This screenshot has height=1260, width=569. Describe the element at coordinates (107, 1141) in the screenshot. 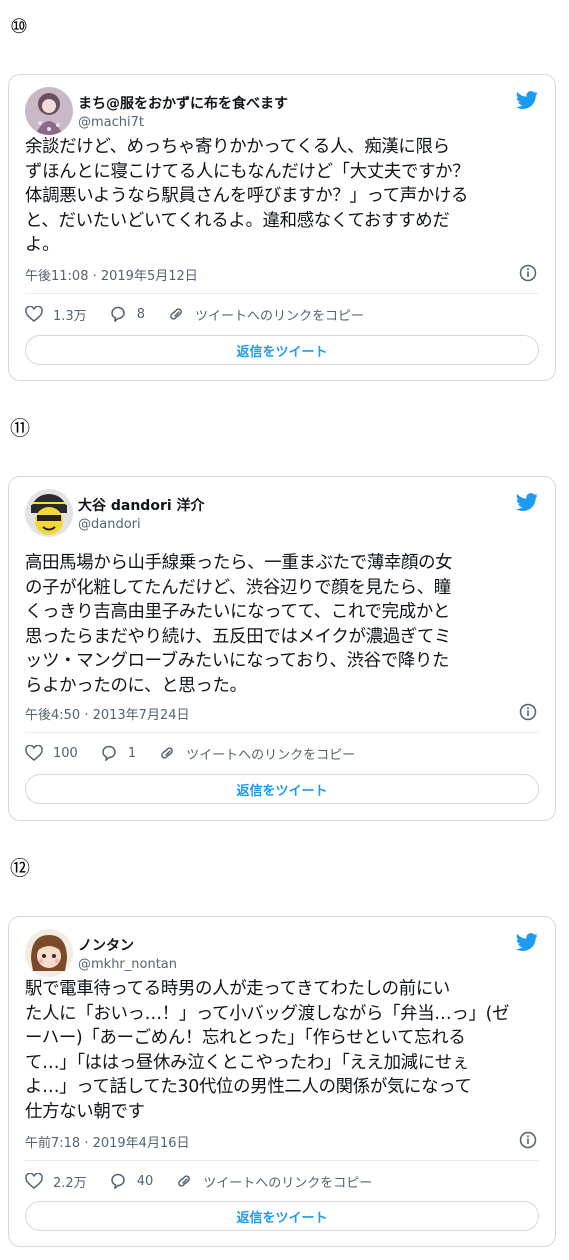

I see `timestamp: 午前7:18 · 2019年4月16日` at that location.